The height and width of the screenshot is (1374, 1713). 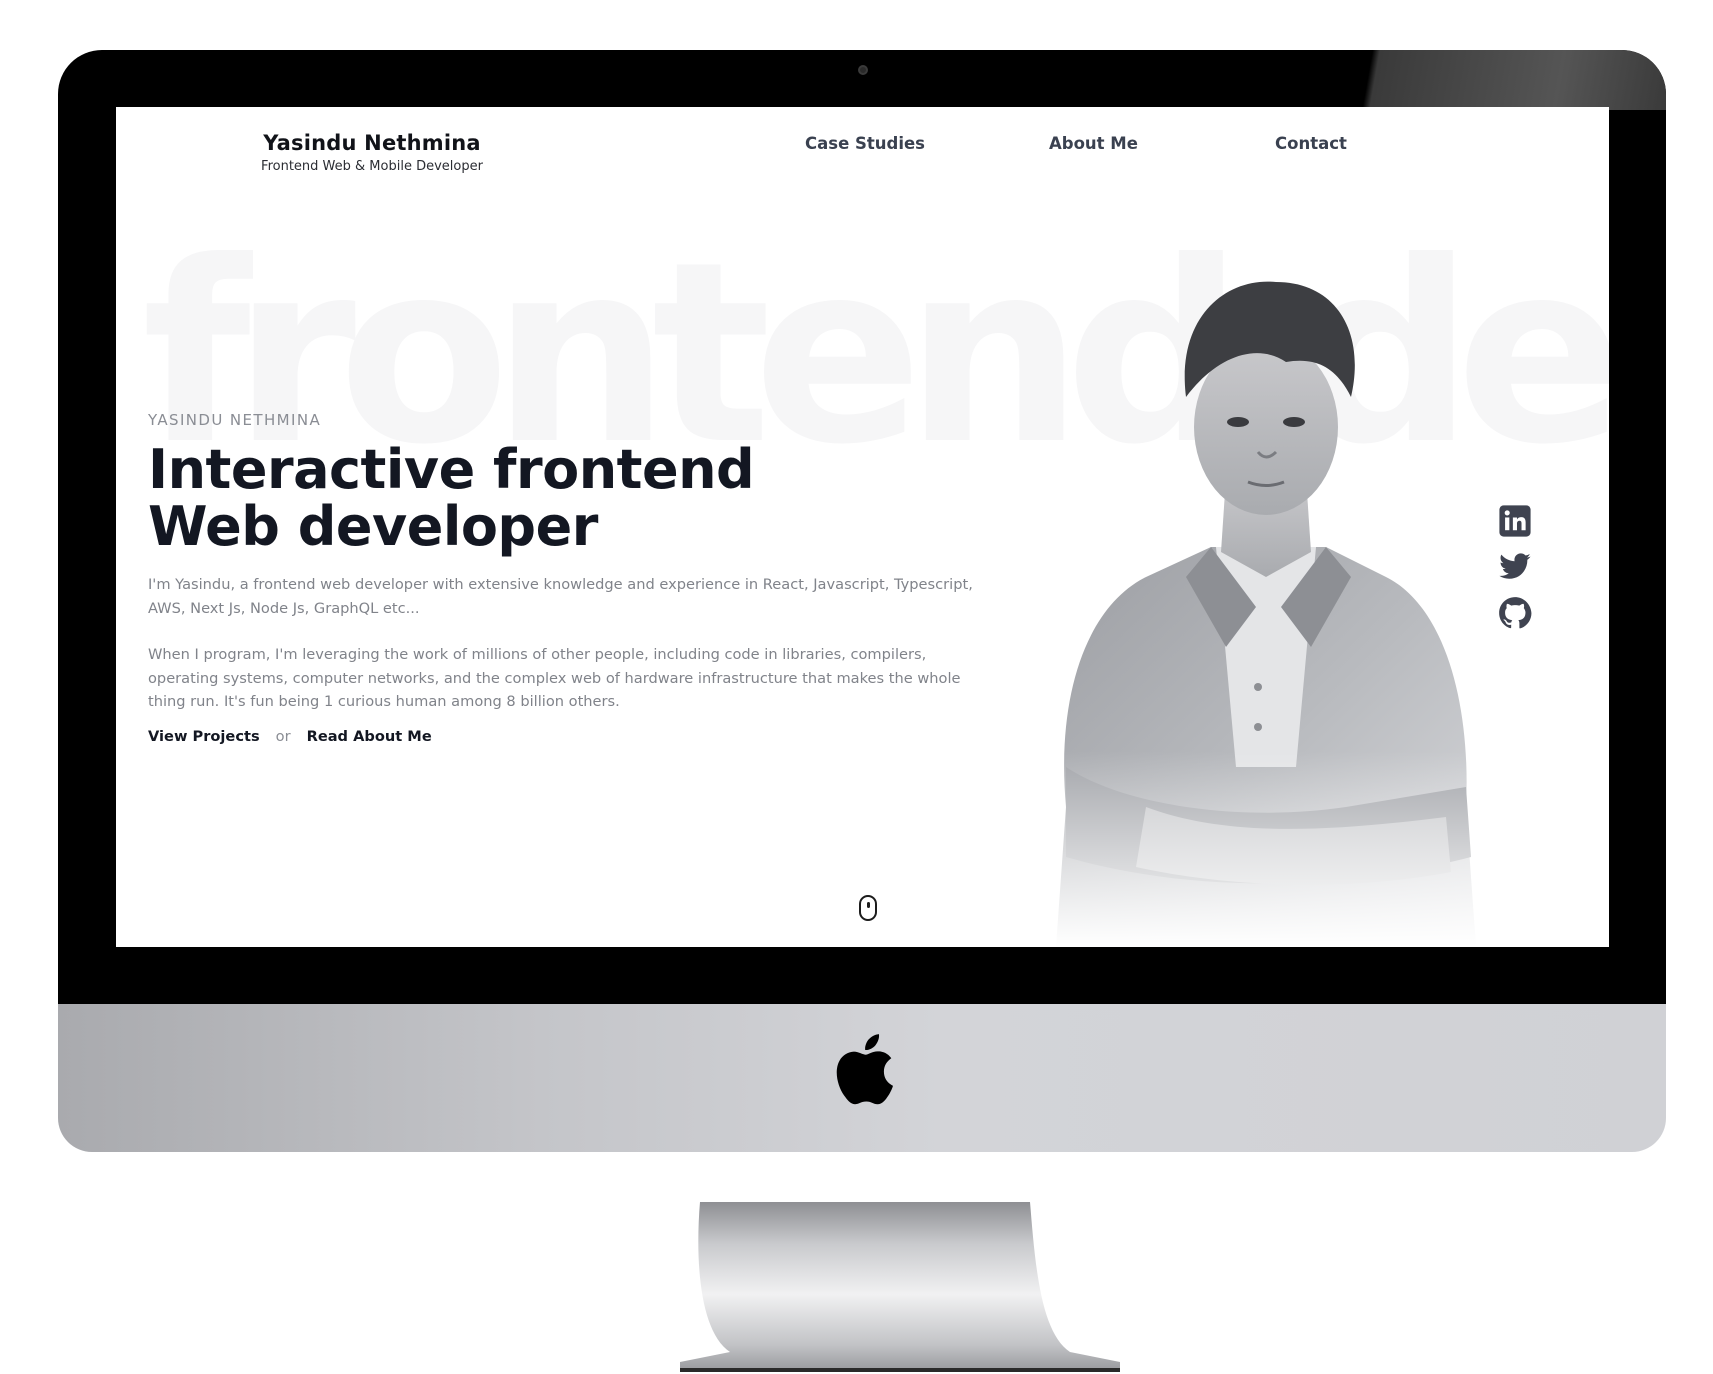 I want to click on headline-line-2: Web developer, so click(x=373, y=526).